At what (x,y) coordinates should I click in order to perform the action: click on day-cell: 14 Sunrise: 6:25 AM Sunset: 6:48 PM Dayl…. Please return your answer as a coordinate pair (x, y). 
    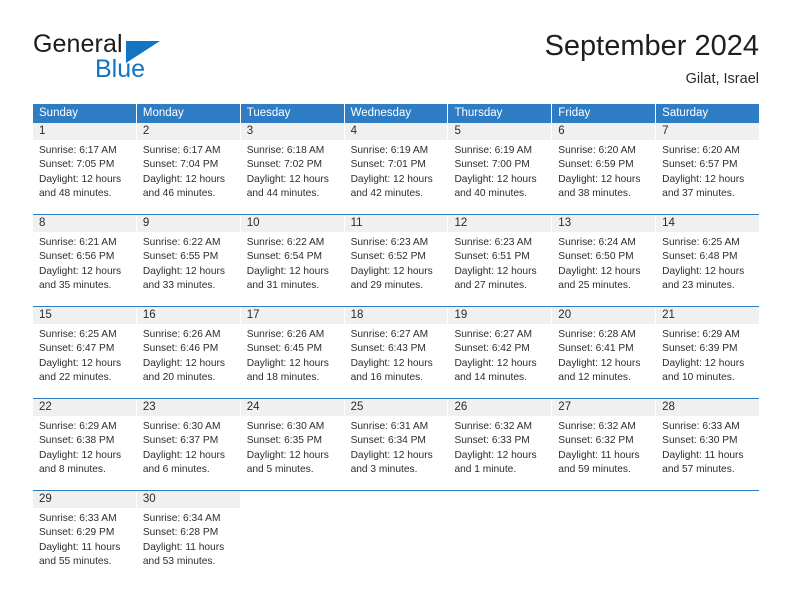
    Looking at the image, I should click on (708, 258).